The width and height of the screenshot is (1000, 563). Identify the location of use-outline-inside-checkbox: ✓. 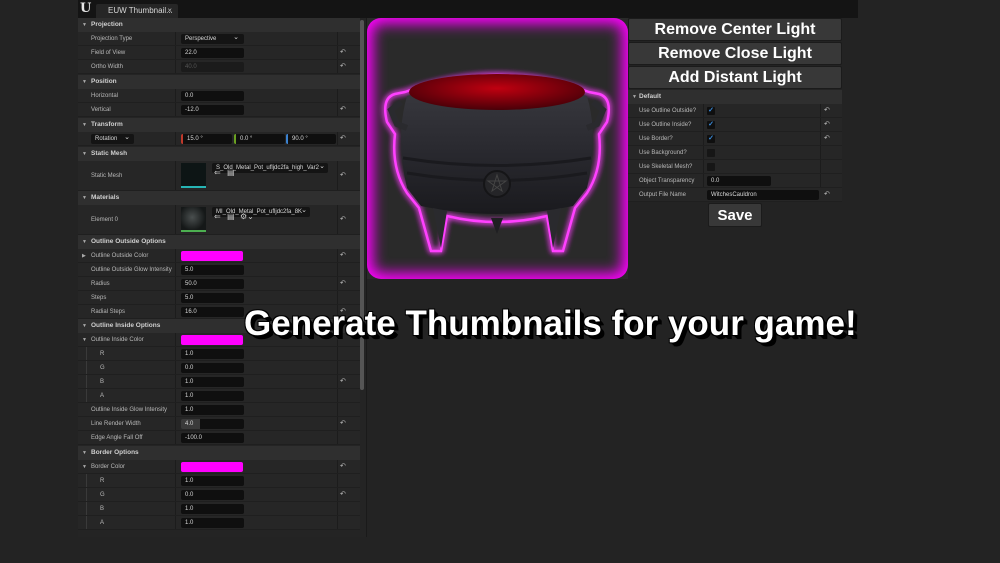
(711, 125).